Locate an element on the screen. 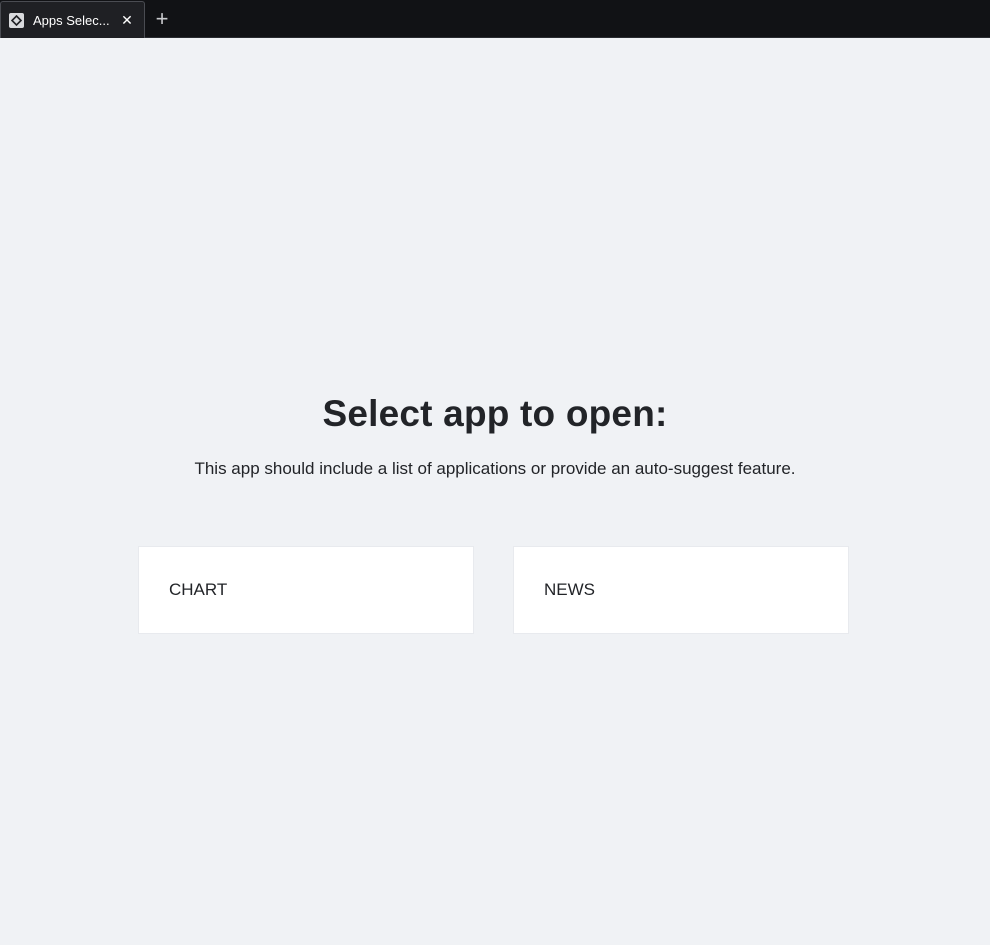  app-card-label: NEWS is located at coordinates (569, 589).